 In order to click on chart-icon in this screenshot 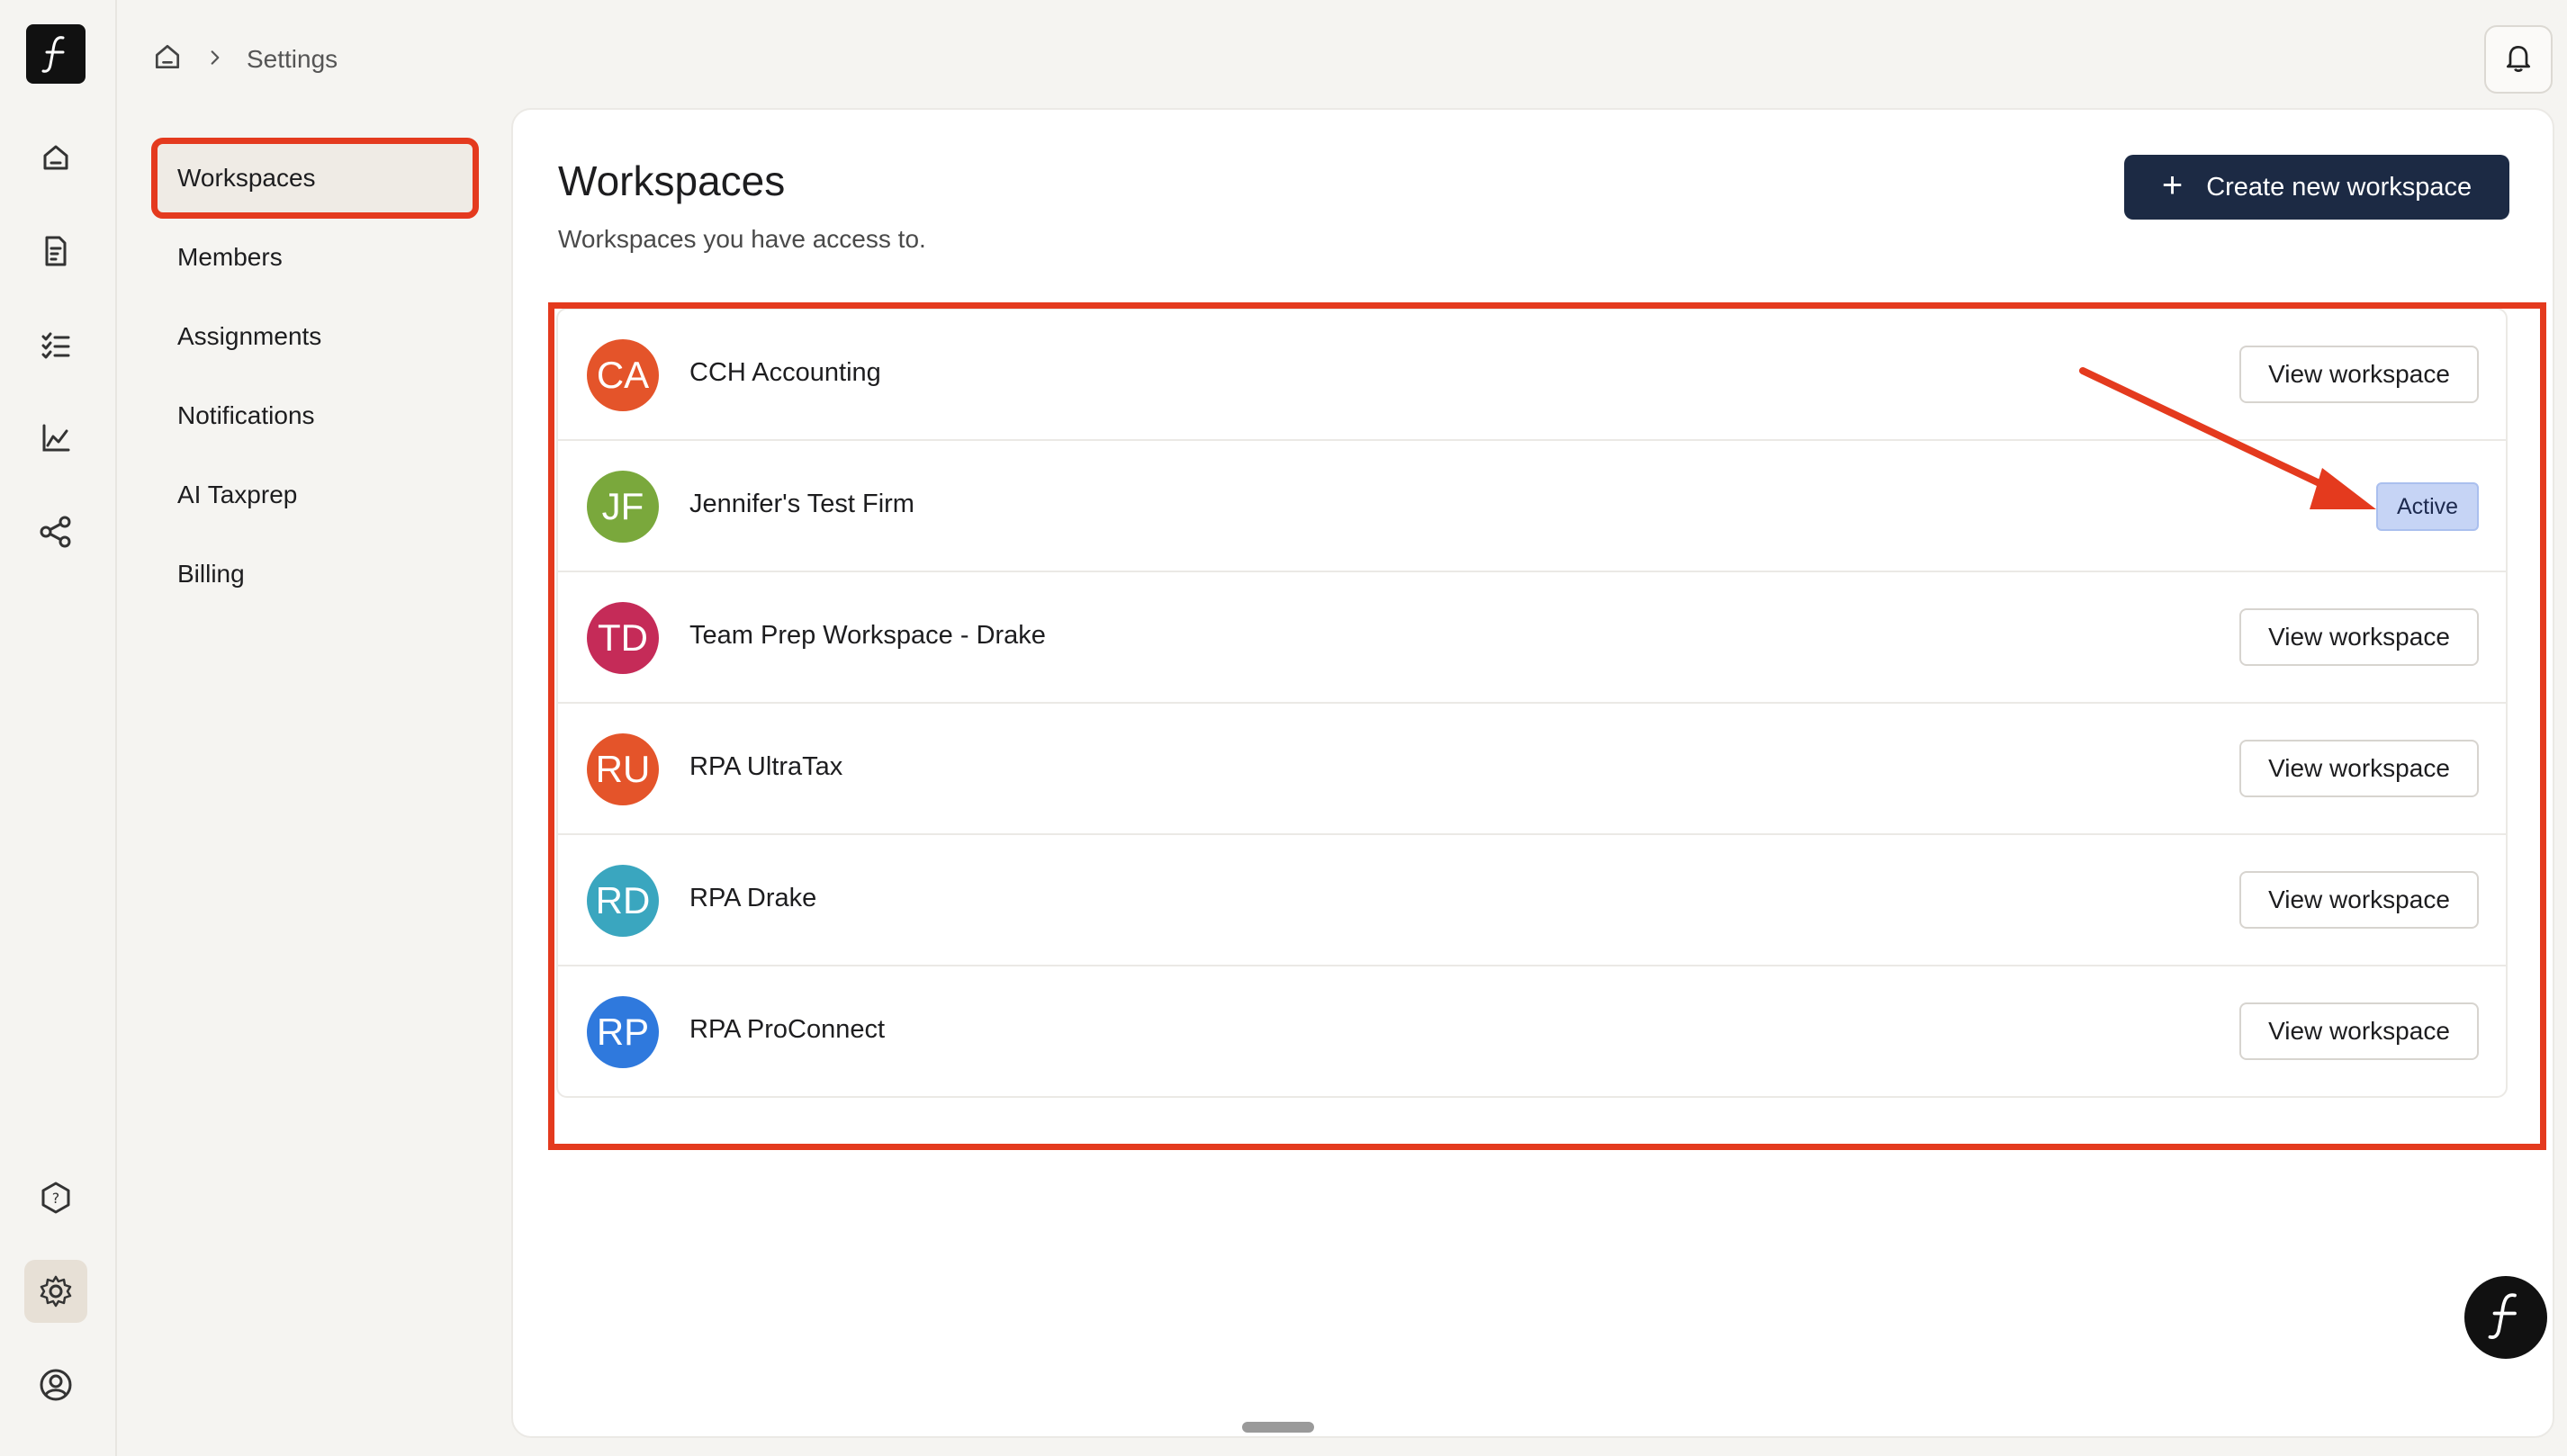, I will do `click(55, 438)`.